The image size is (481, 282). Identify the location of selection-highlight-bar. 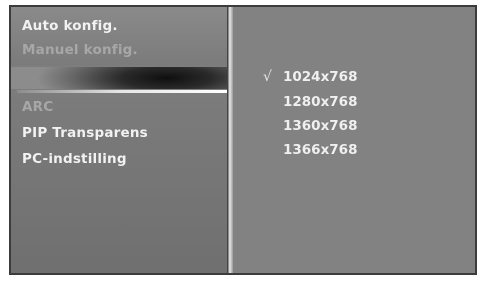
(119, 78).